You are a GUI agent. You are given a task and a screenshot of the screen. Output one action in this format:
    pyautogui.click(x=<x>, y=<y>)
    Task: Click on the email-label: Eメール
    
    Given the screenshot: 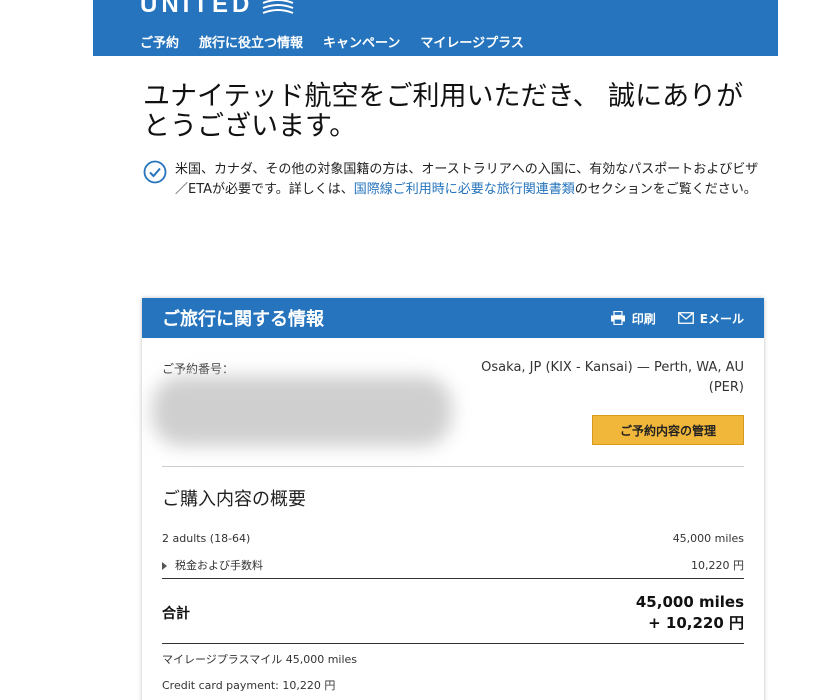 What is the action you would take?
    pyautogui.click(x=721, y=318)
    